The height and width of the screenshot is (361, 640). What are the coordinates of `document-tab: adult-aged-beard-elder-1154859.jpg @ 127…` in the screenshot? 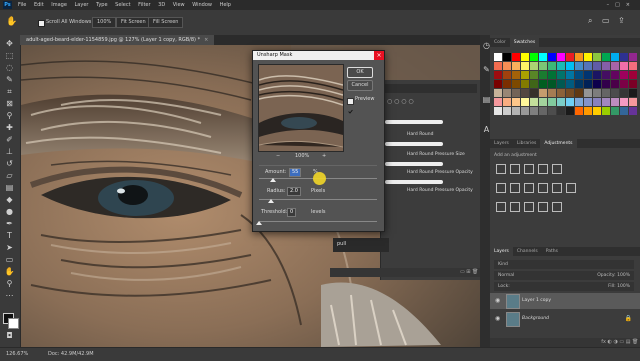 It's located at (117, 40).